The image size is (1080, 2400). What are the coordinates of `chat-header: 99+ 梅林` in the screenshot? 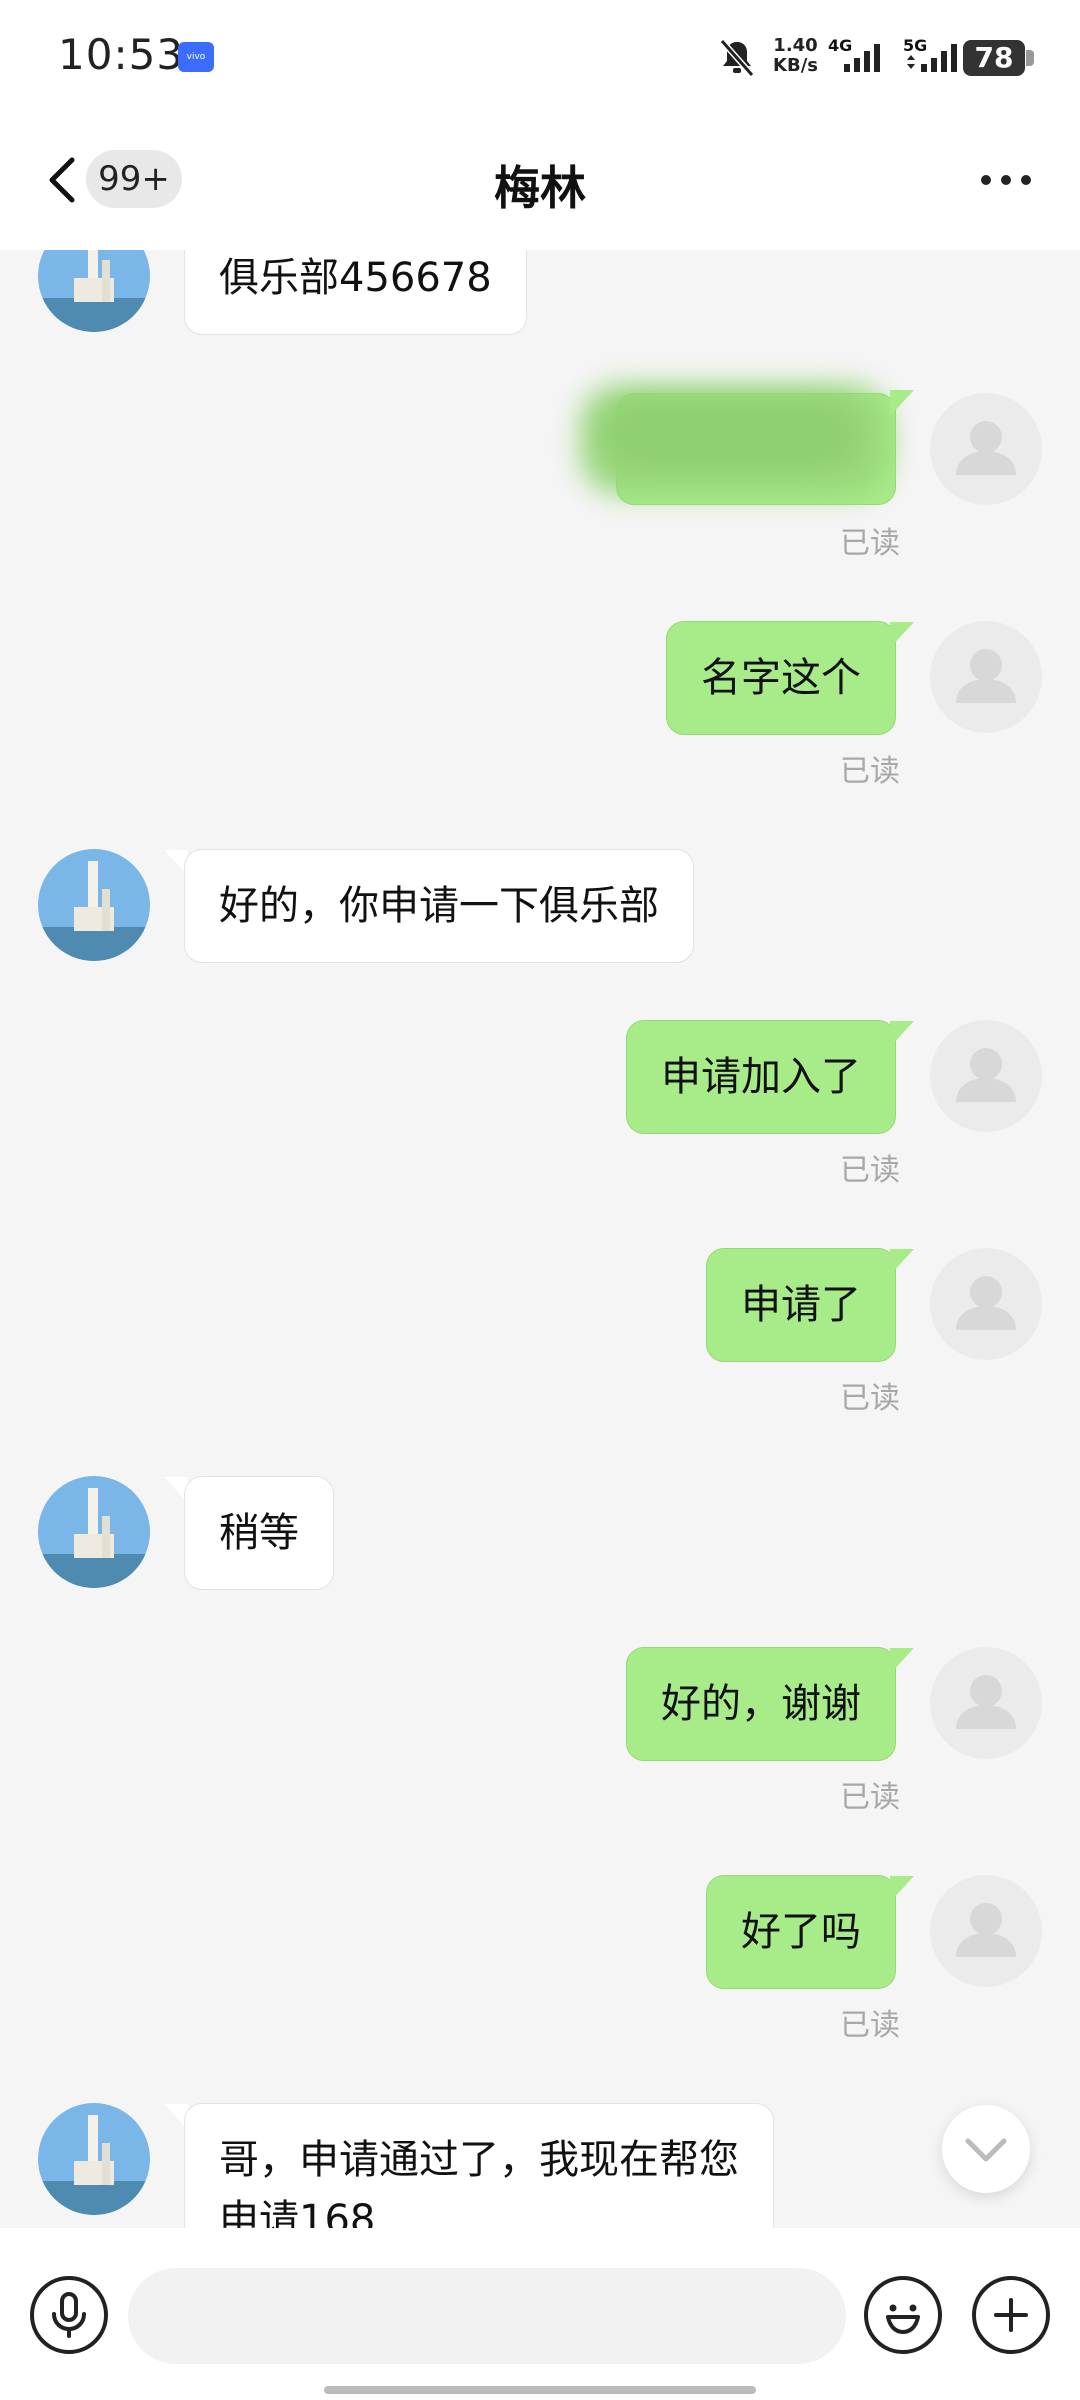 It's located at (540, 185).